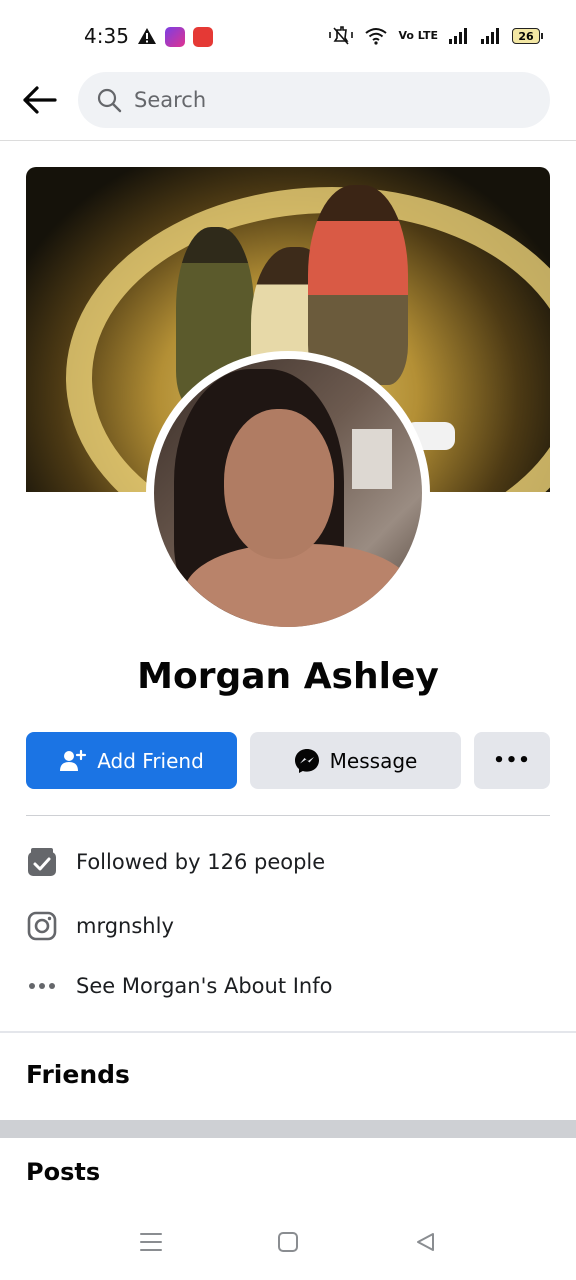 The width and height of the screenshot is (576, 1280). Describe the element at coordinates (306, 760) in the screenshot. I see `messenger-icon` at that location.